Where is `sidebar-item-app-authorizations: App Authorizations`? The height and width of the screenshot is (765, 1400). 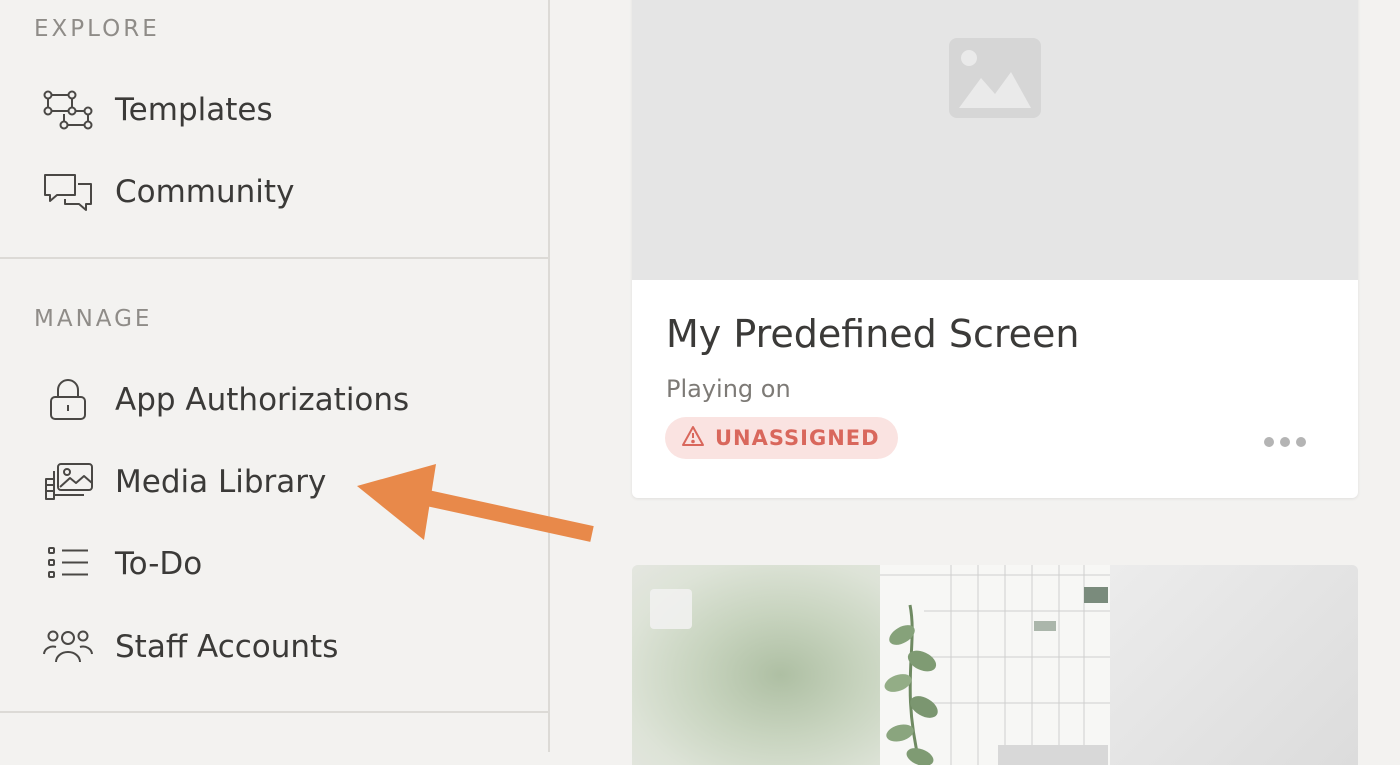
sidebar-item-app-authorizations: App Authorizations is located at coordinates (225, 400).